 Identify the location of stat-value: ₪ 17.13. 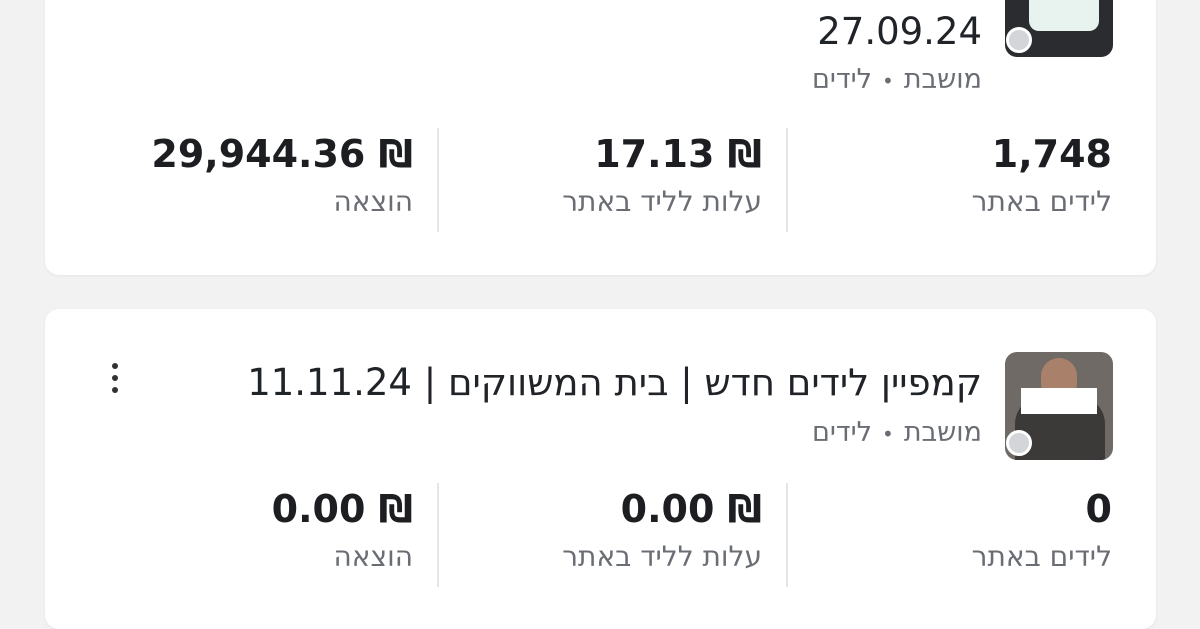
(662, 154).